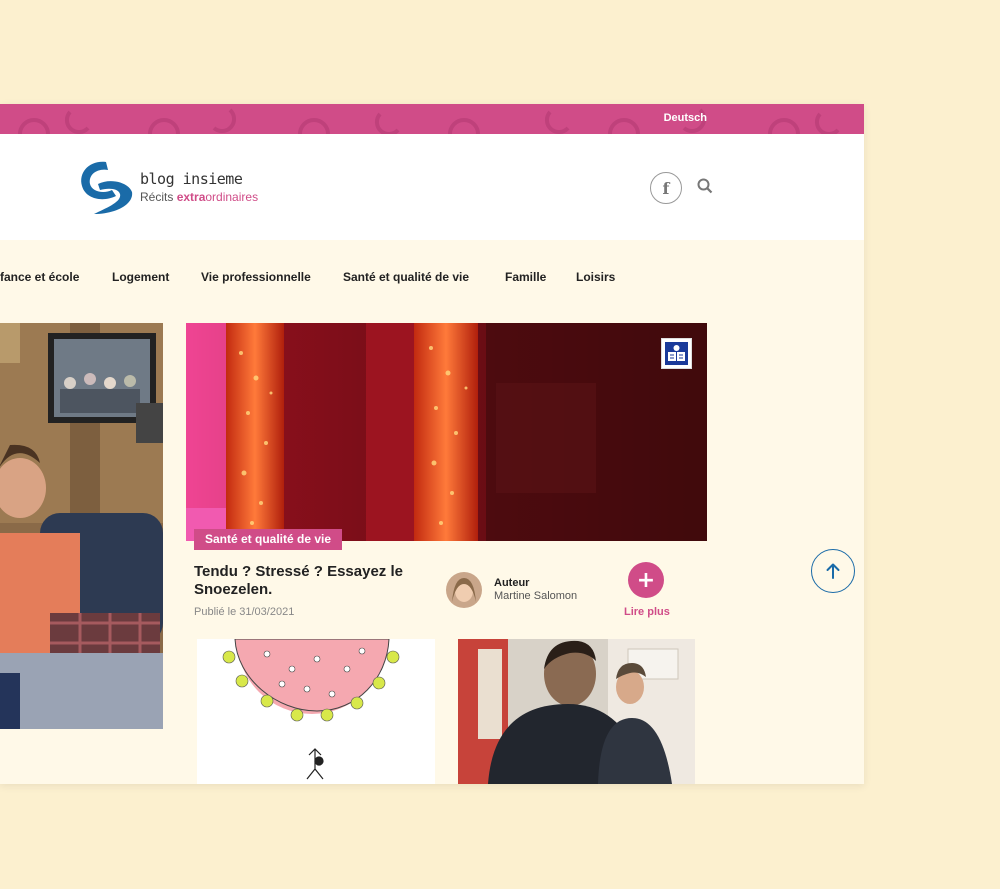  What do you see at coordinates (406, 277) in the screenshot?
I see `nav-item-sante: Santé et qualité de vie` at bounding box center [406, 277].